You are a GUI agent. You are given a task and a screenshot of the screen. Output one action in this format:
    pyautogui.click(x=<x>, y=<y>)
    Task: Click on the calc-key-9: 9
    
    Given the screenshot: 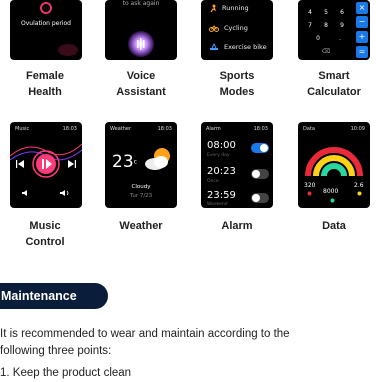 What is the action you would take?
    pyautogui.click(x=342, y=25)
    